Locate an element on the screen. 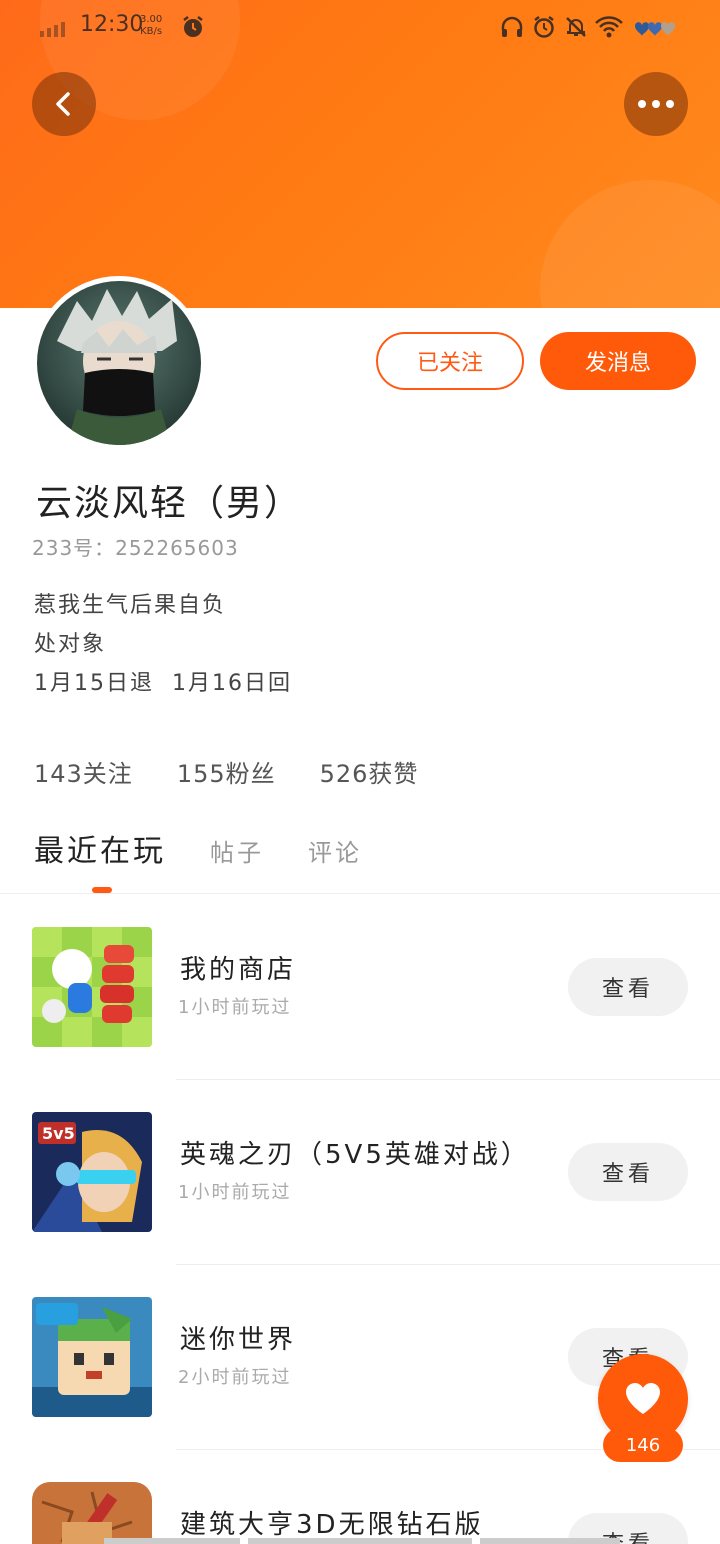  svg-text: 5v5 is located at coordinates (58, 1133).